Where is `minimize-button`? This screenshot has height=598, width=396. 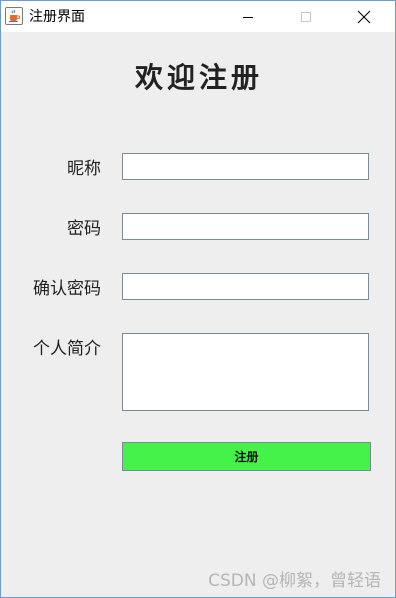 minimize-button is located at coordinates (248, 16).